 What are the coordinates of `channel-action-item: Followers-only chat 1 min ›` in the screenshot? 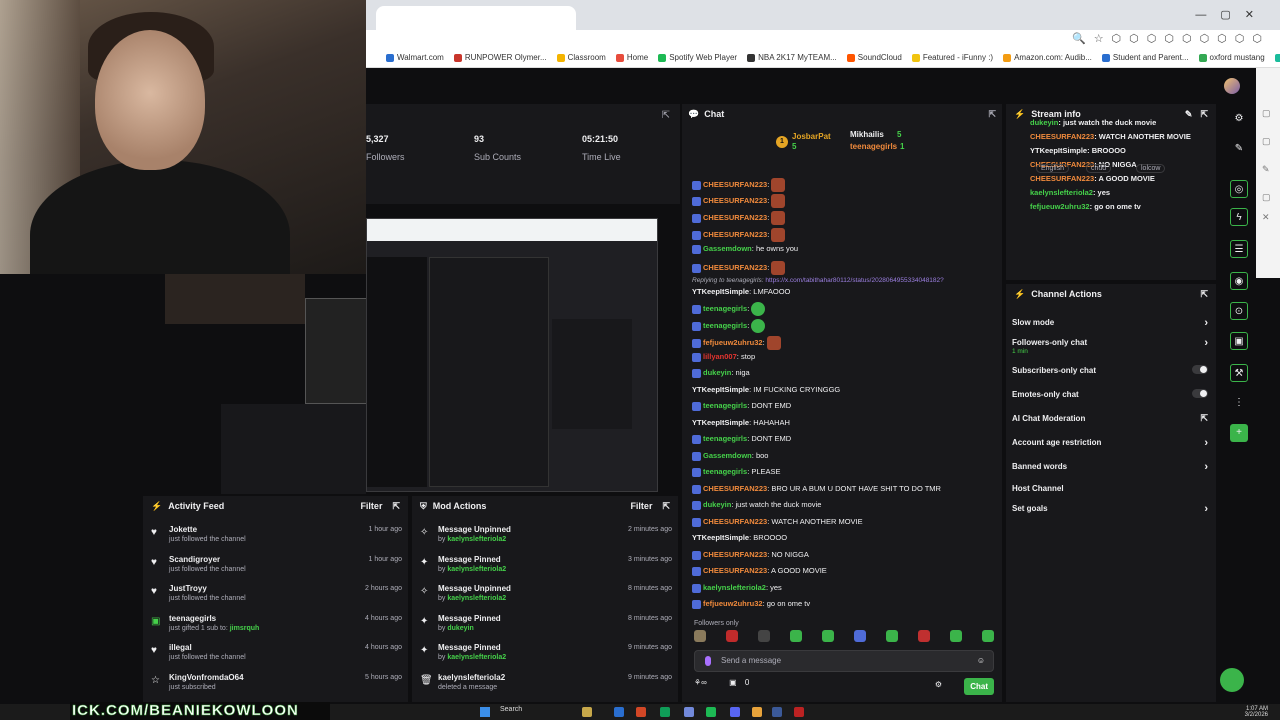 It's located at (1111, 346).